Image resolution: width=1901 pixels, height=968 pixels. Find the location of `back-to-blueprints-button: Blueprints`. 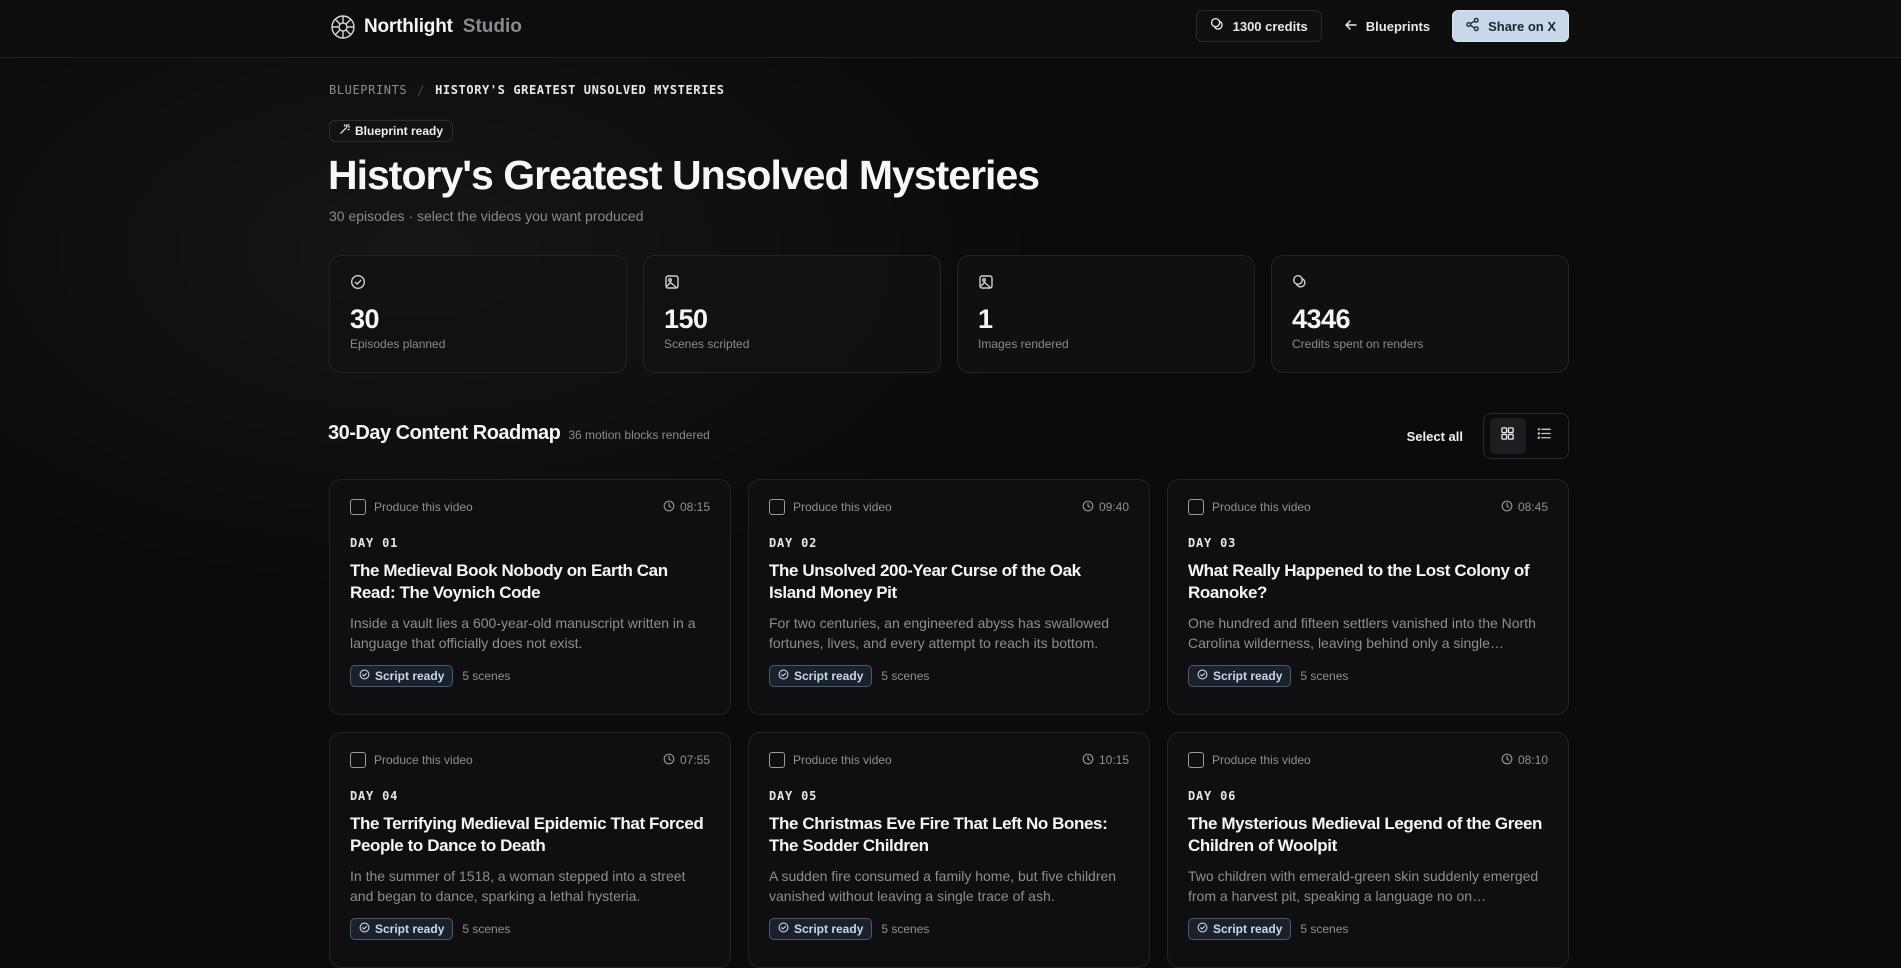

back-to-blueprints-button: Blueprints is located at coordinates (1387, 26).